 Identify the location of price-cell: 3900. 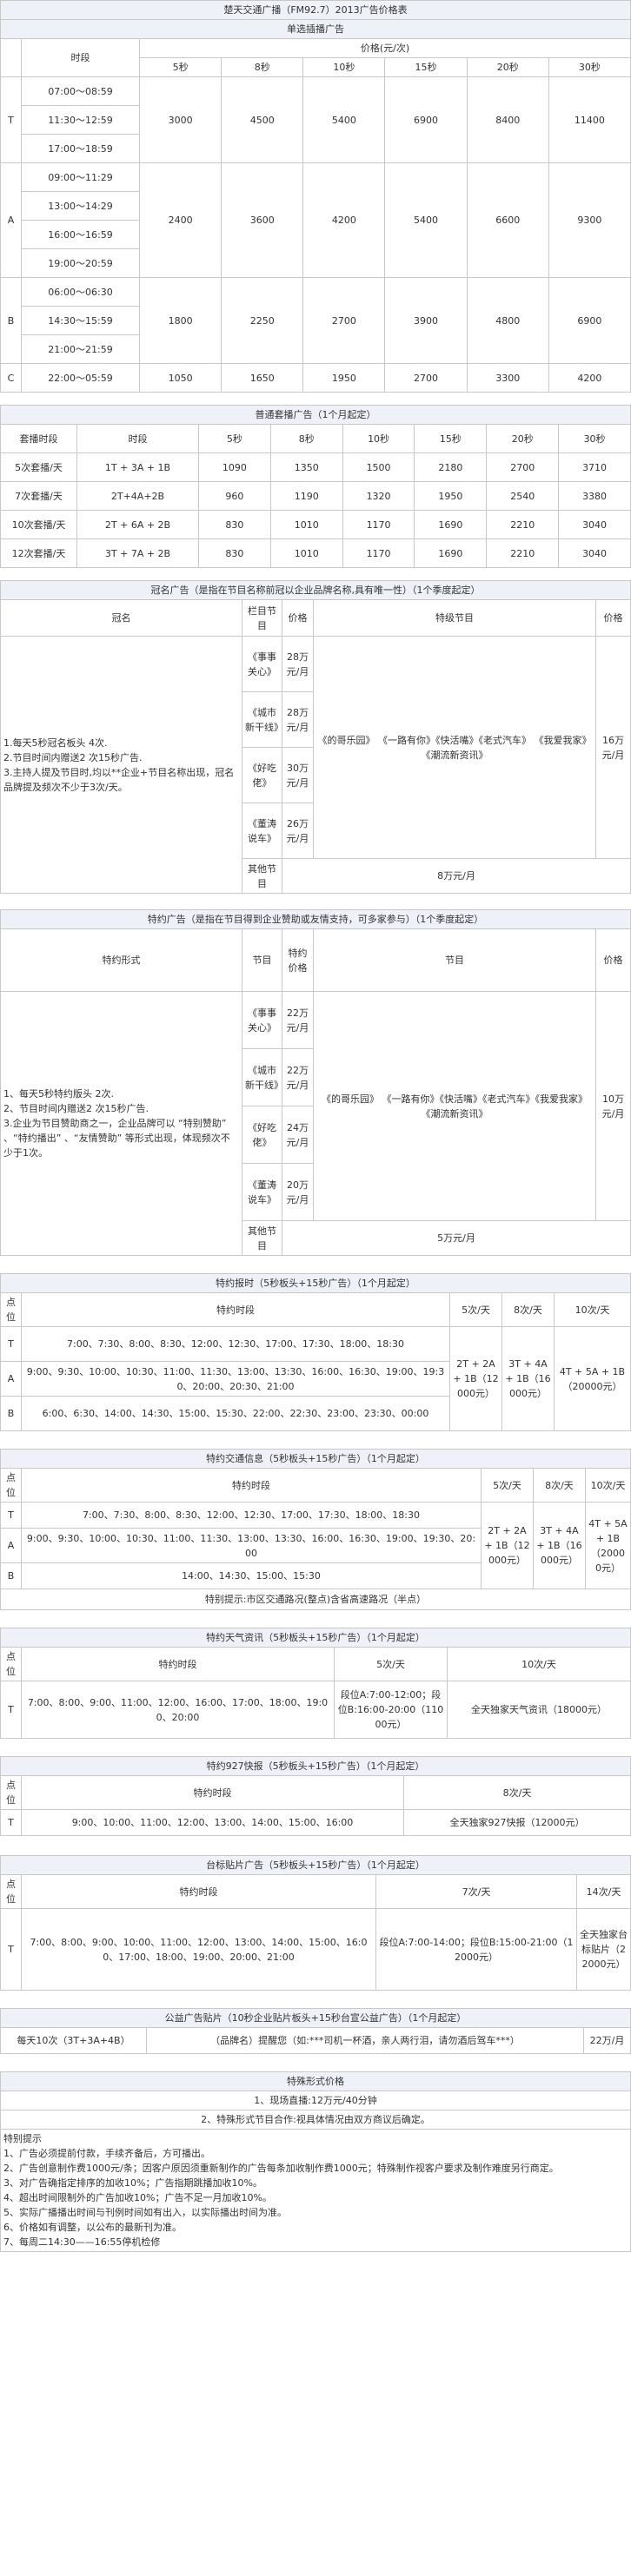
(426, 320).